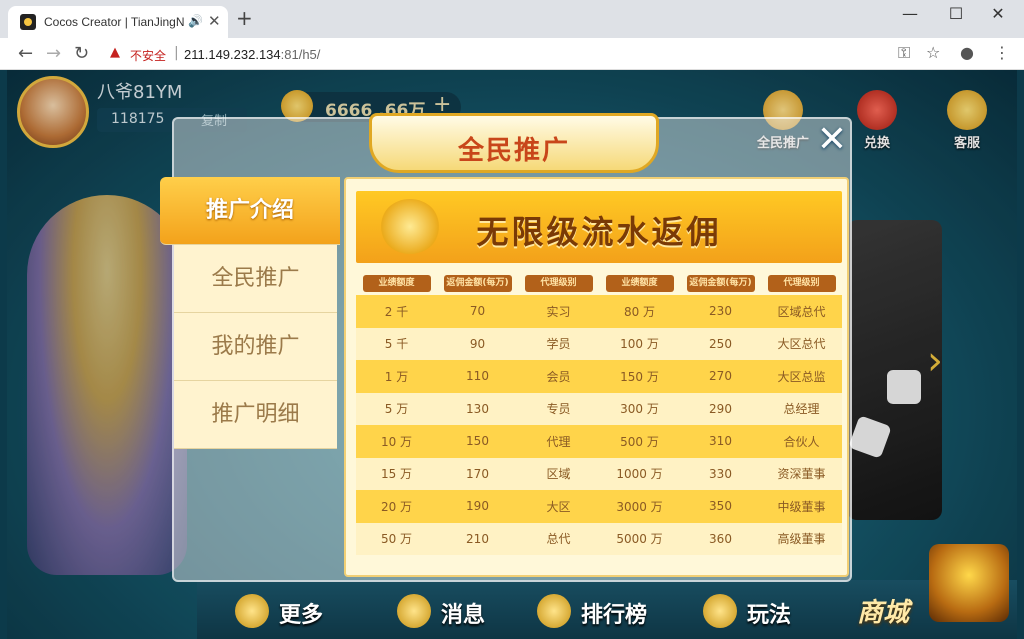 Image resolution: width=1024 pixels, height=639 pixels. I want to click on table-cell: 350, so click(720, 506).